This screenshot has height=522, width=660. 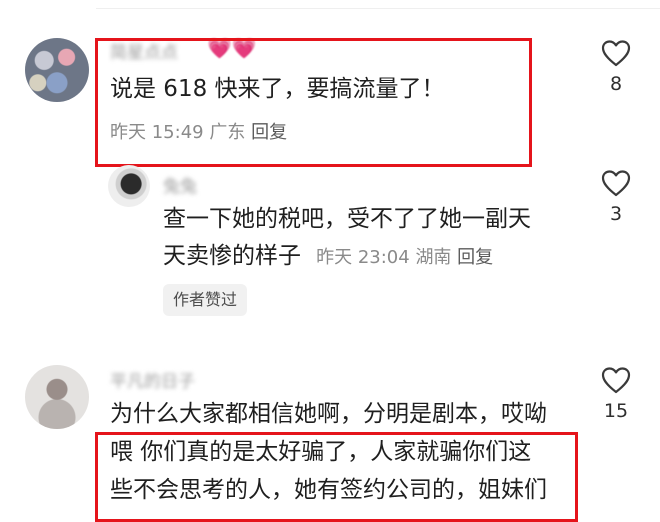 I want to click on reply-text-line: 天卖惨的样子, so click(x=232, y=256).